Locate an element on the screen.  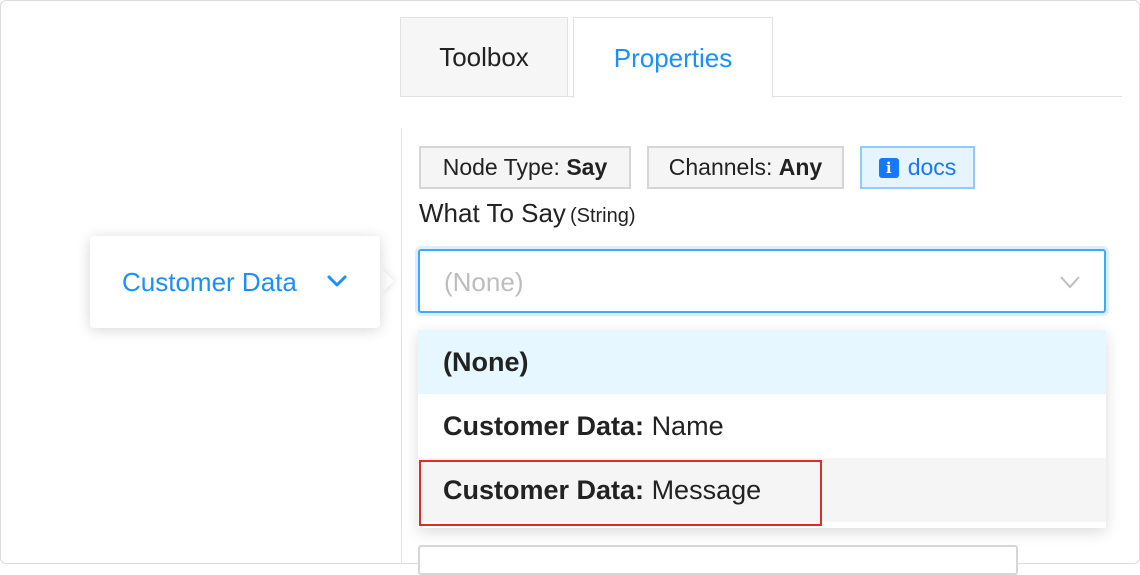
field-label-text: What To Say is located at coordinates (492, 213).